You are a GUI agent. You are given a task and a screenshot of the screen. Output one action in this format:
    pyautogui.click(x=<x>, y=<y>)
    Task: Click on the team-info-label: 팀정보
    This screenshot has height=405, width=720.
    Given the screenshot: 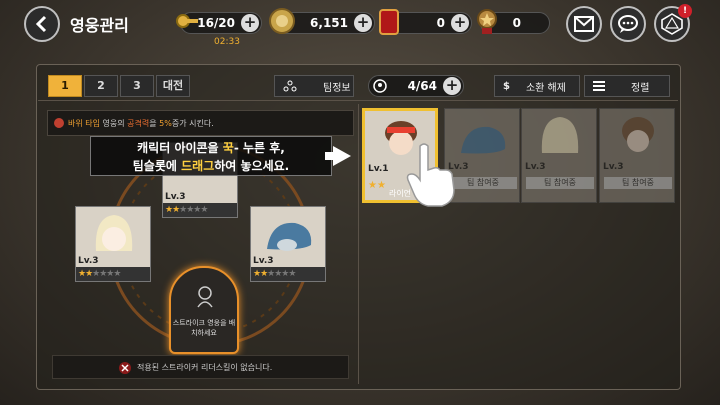 What is the action you would take?
    pyautogui.click(x=337, y=88)
    